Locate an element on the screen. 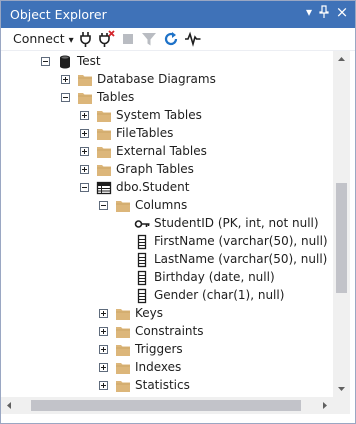 This screenshot has width=356, height=424. connect-dropdown-button: Connect ▾ is located at coordinates (43, 38).